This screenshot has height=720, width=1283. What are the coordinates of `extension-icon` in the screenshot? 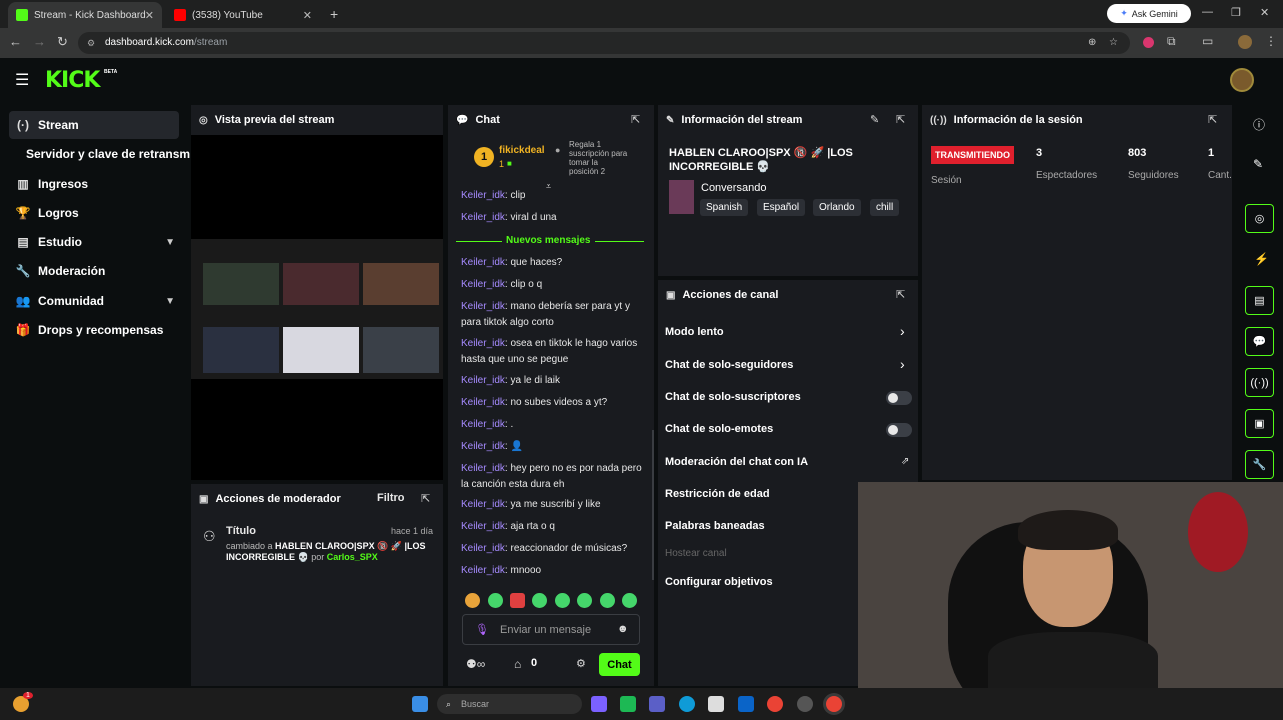 It's located at (1148, 42).